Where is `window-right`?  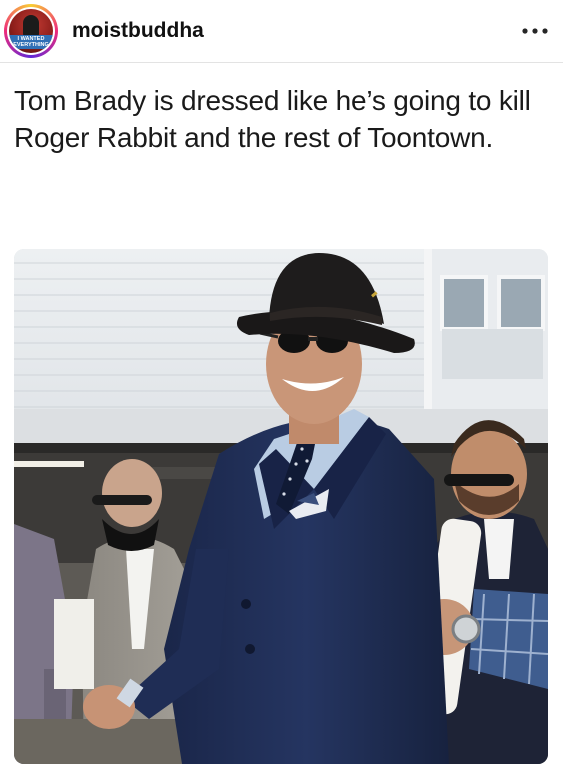 window-right is located at coordinates (521, 303).